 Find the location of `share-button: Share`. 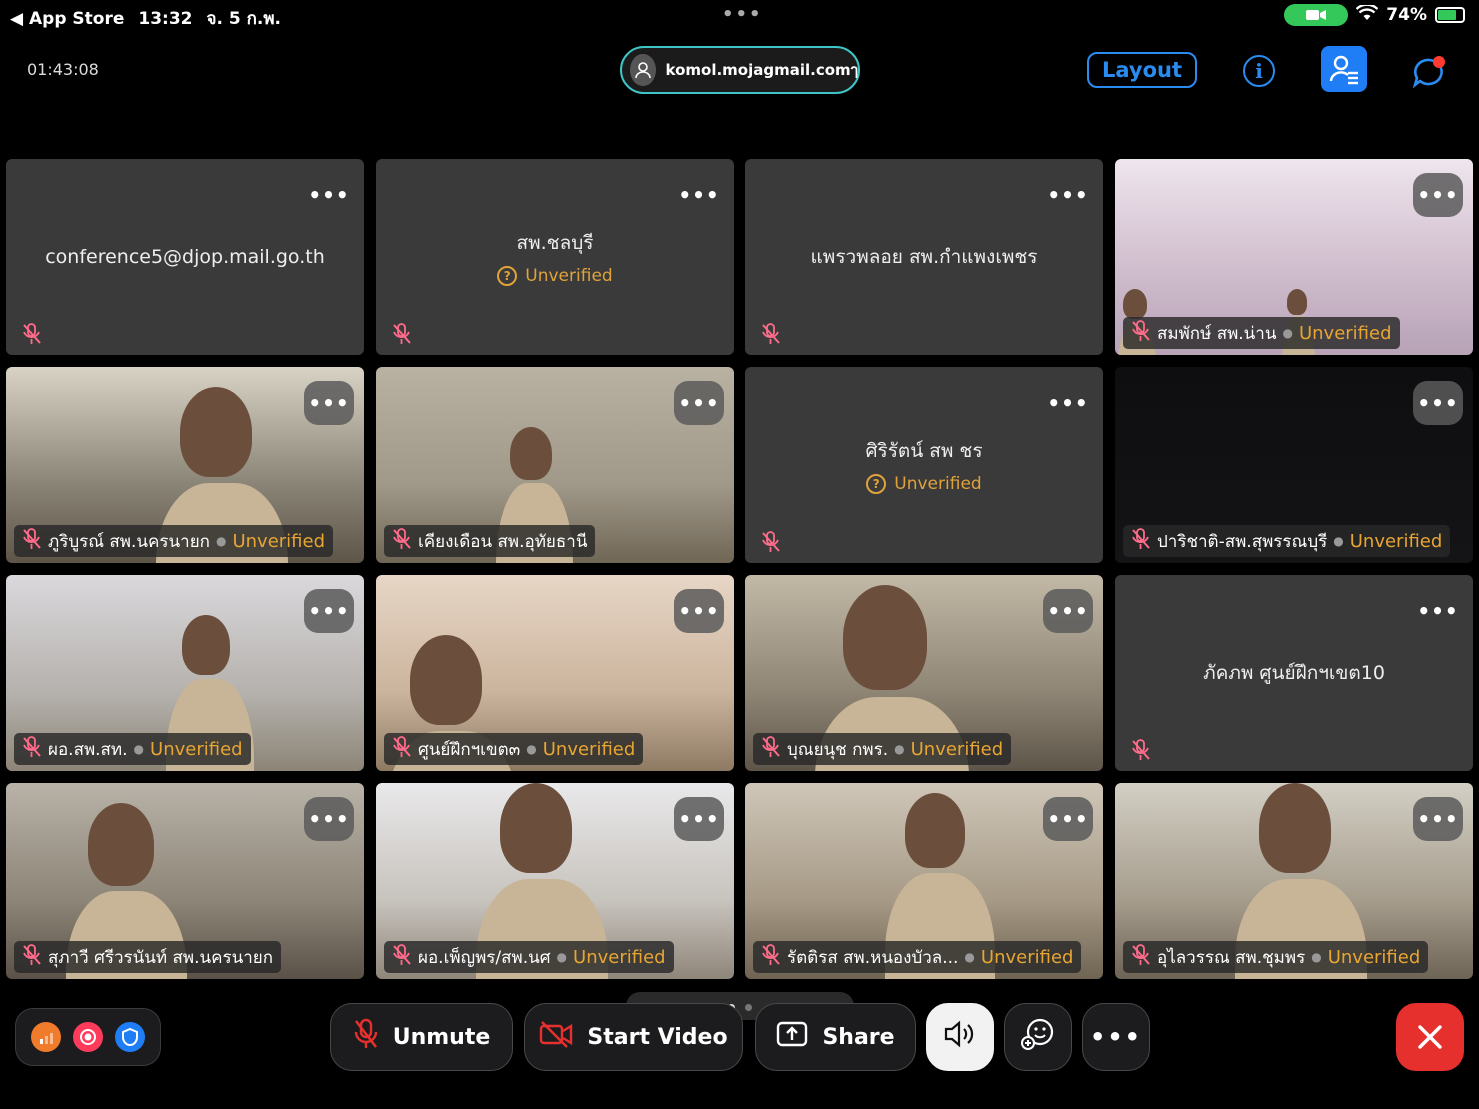

share-button: Share is located at coordinates (835, 1037).